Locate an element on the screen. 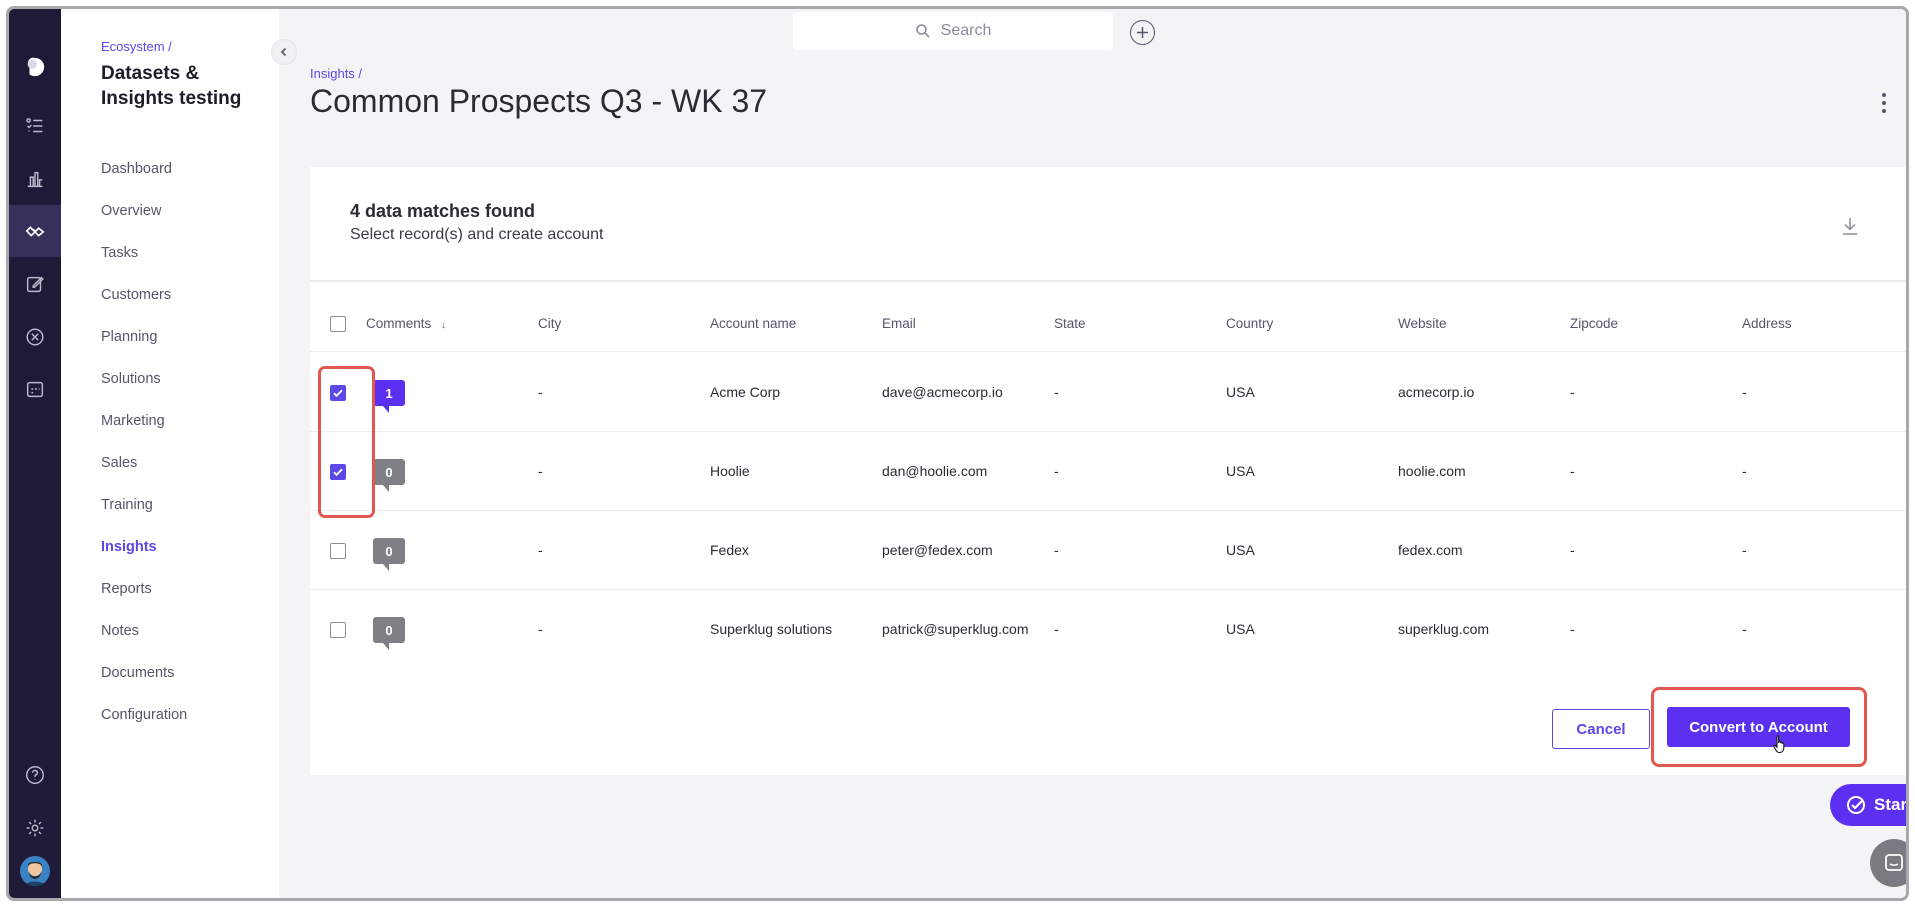 The width and height of the screenshot is (1915, 907). sidebar-item-reports: Reports is located at coordinates (181, 589).